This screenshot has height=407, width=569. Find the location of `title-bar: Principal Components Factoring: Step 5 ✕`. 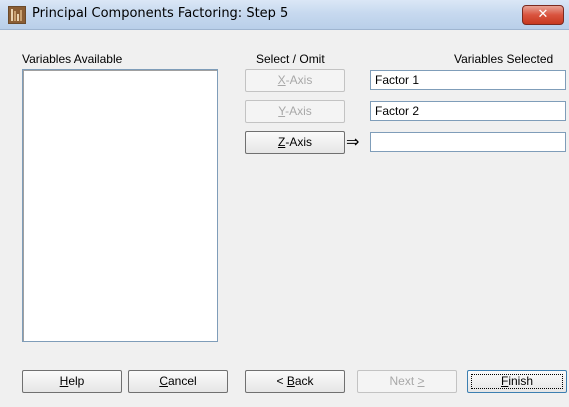

title-bar: Principal Components Factoring: Step 5 ✕ is located at coordinates (284, 15).